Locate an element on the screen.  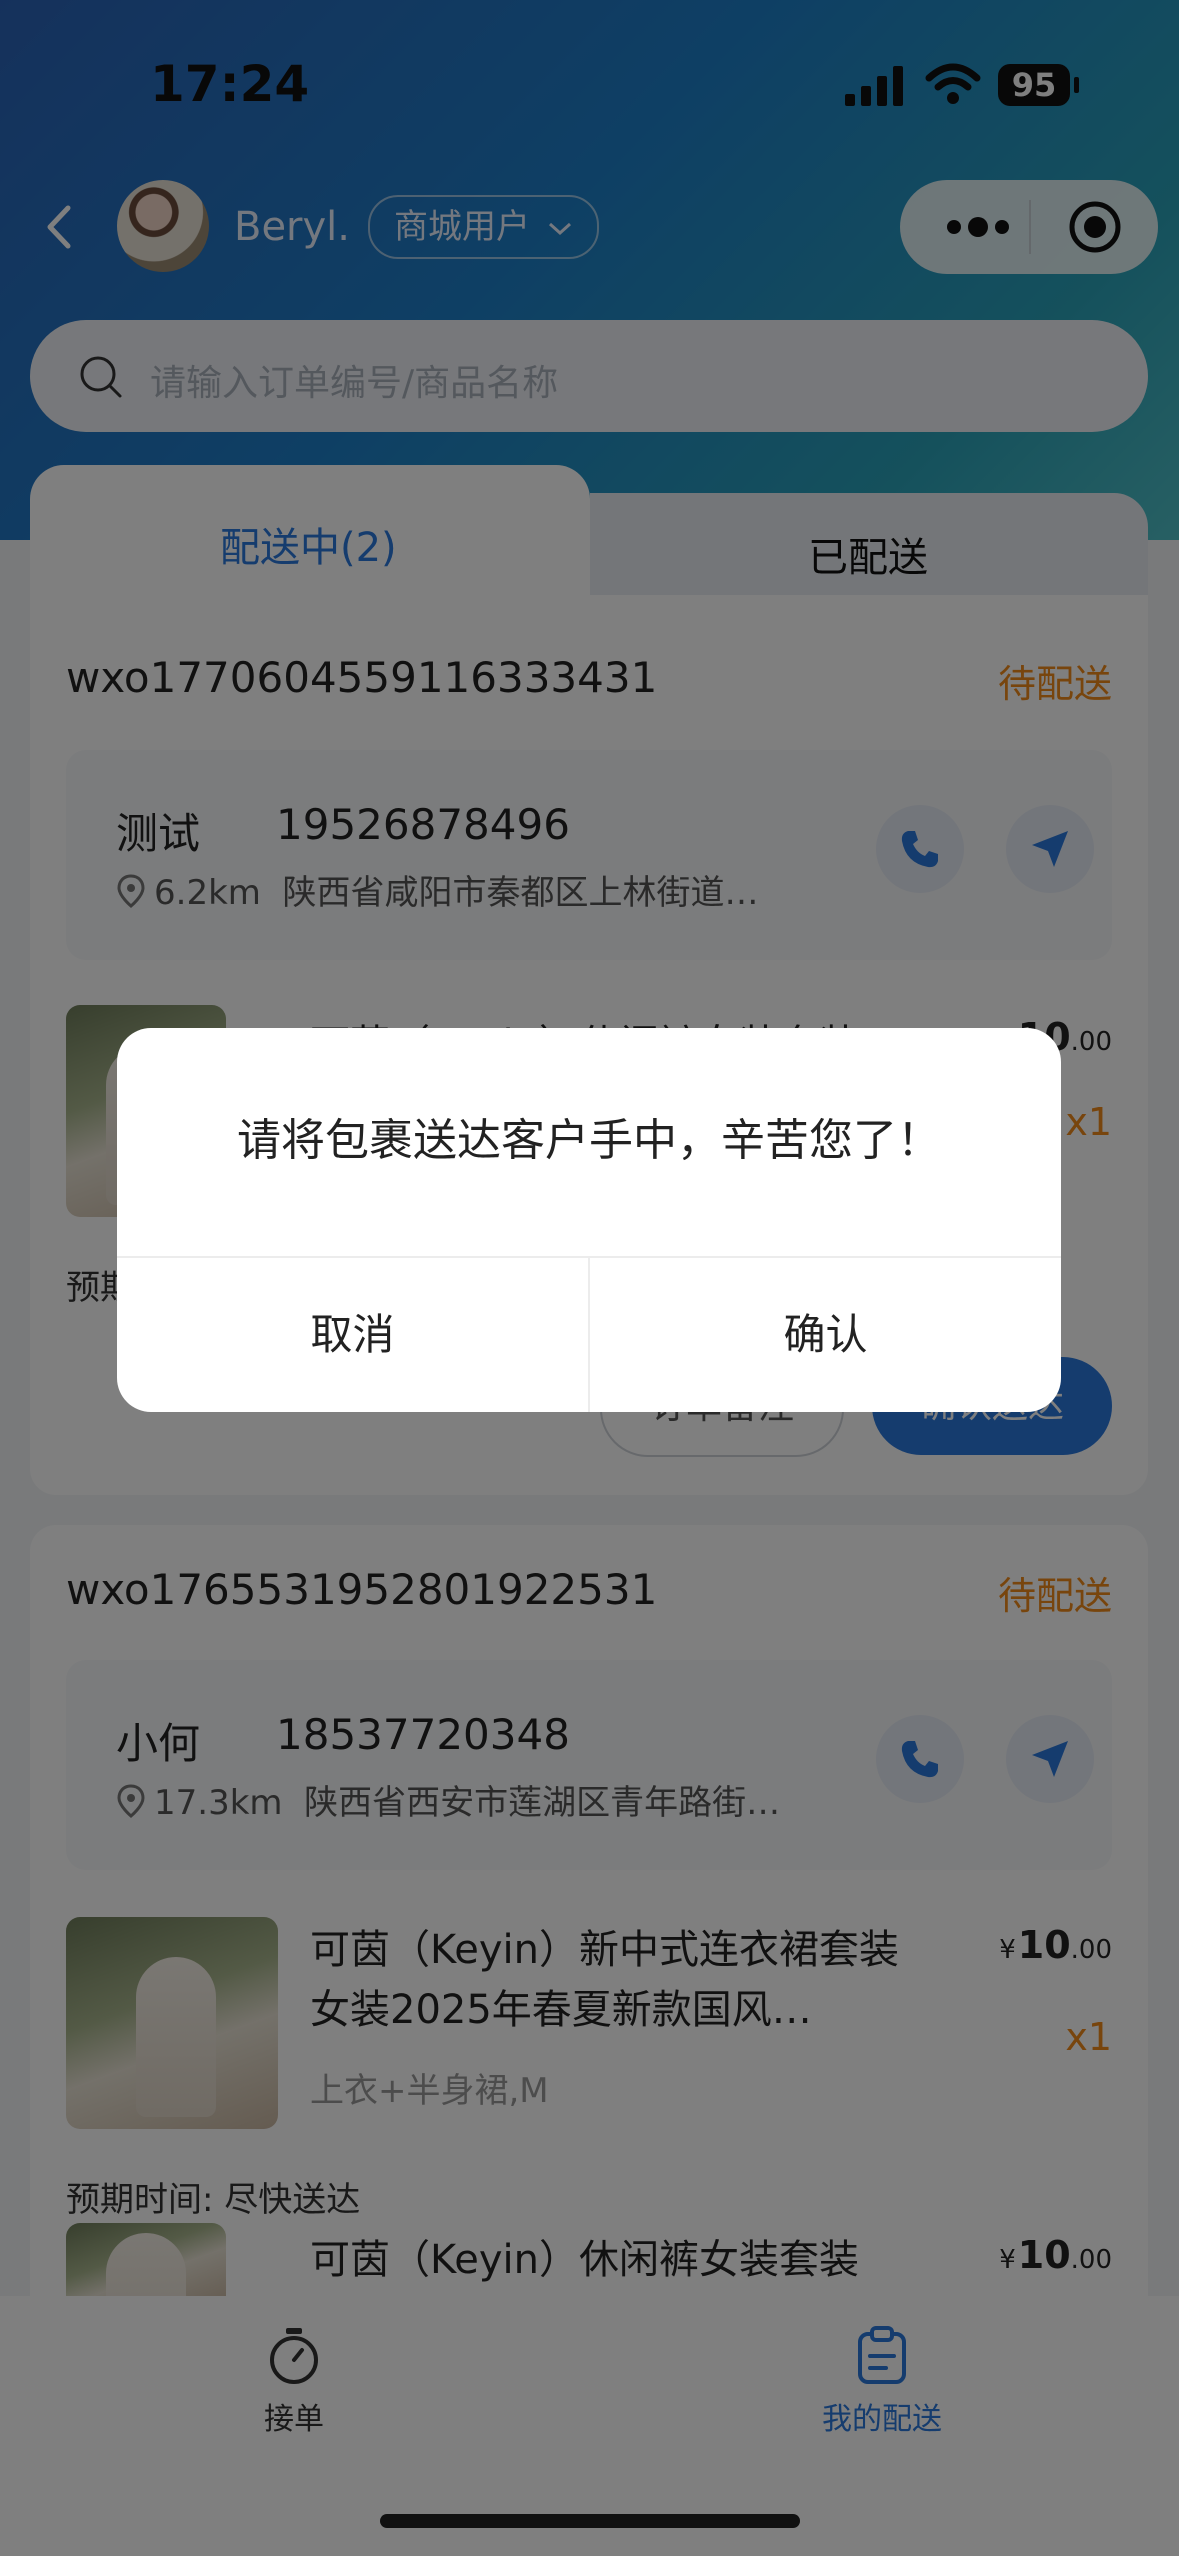
dialog-confirm-button: 确认 is located at coordinates (825, 1335).